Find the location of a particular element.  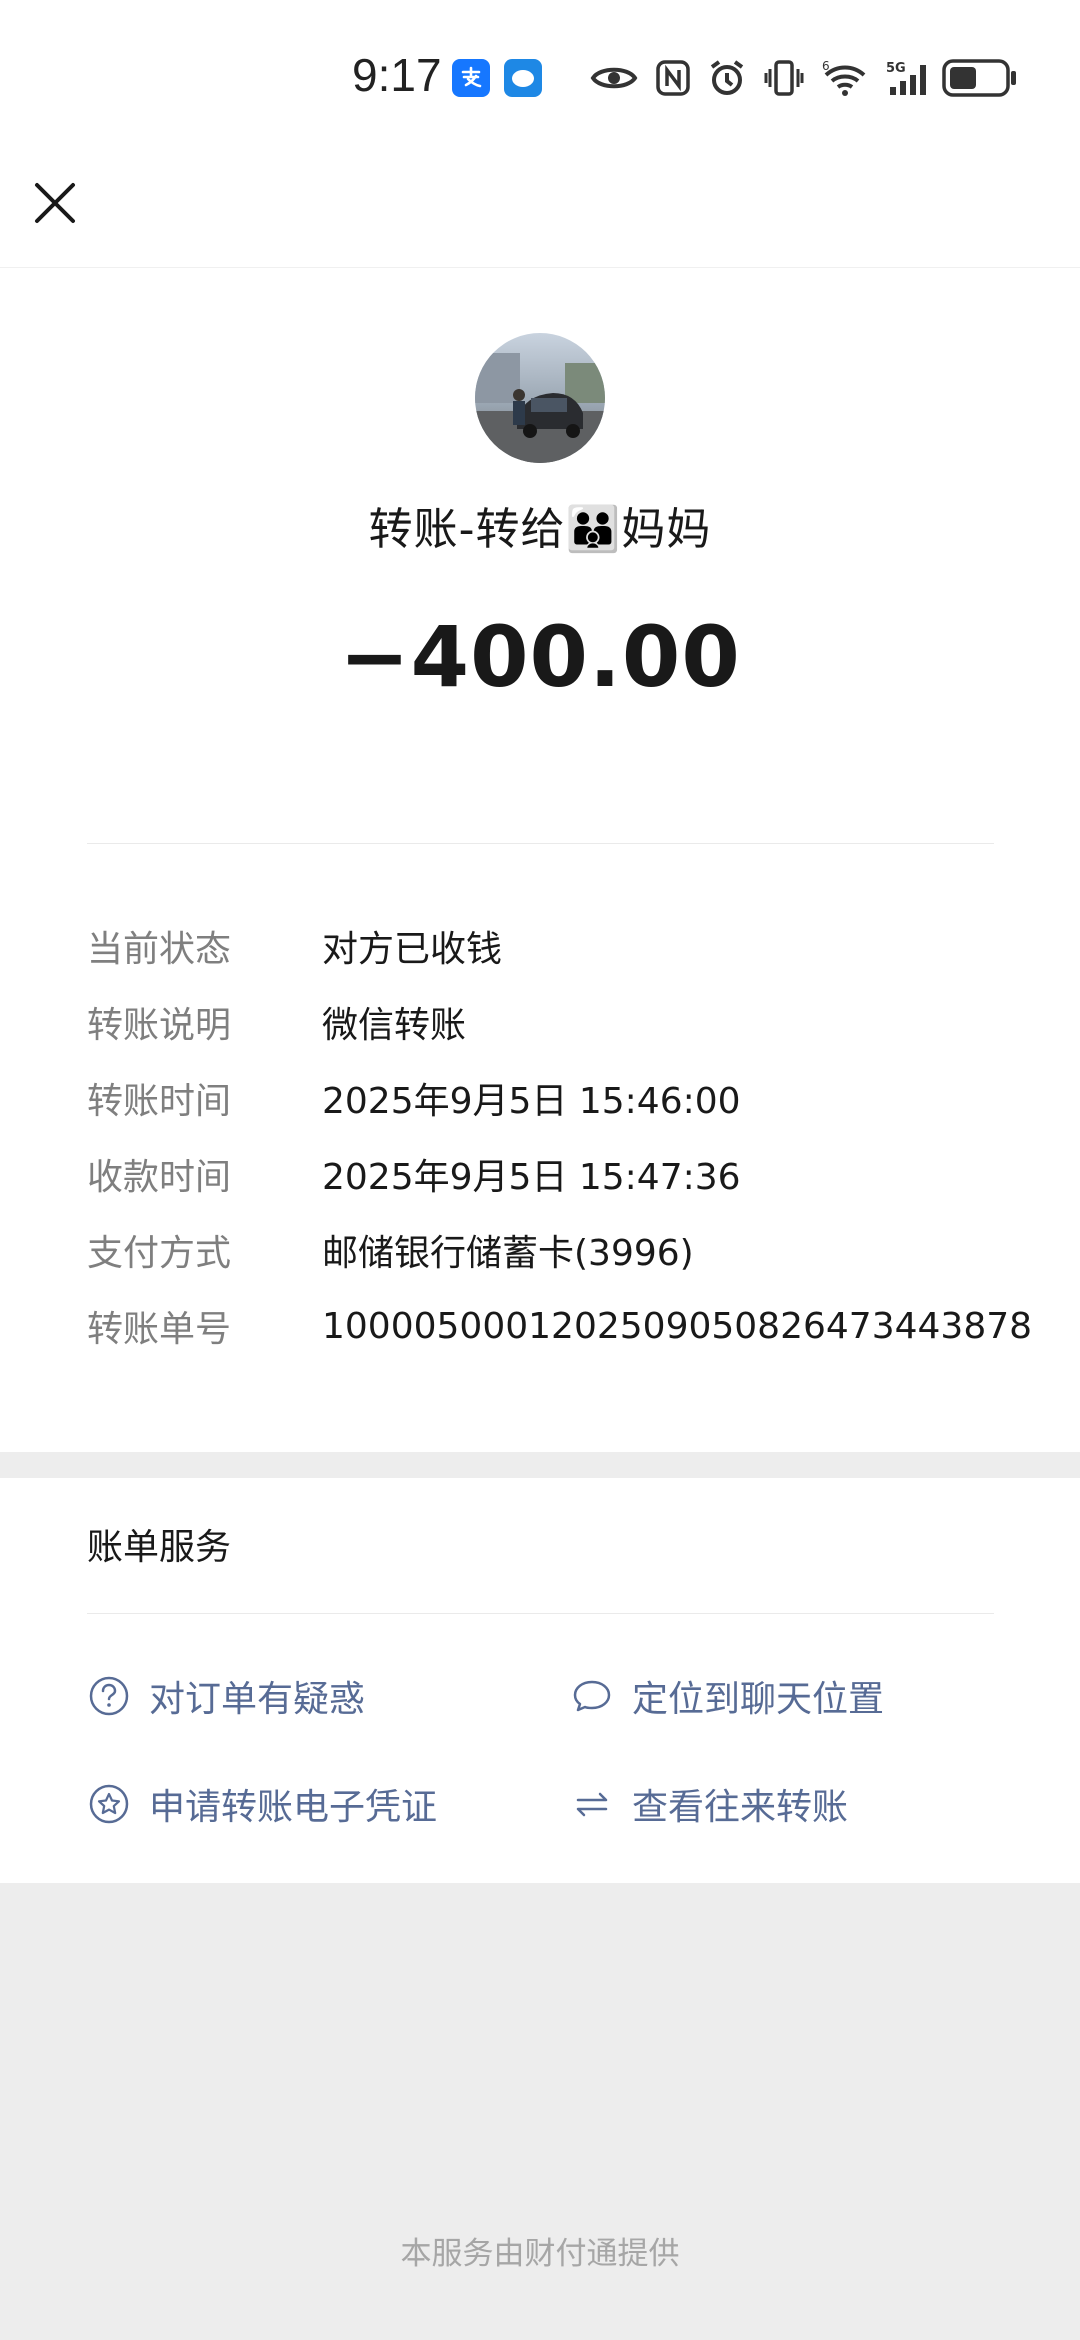

service-label: 申请转账电子凭证 is located at coordinates (293, 1807).